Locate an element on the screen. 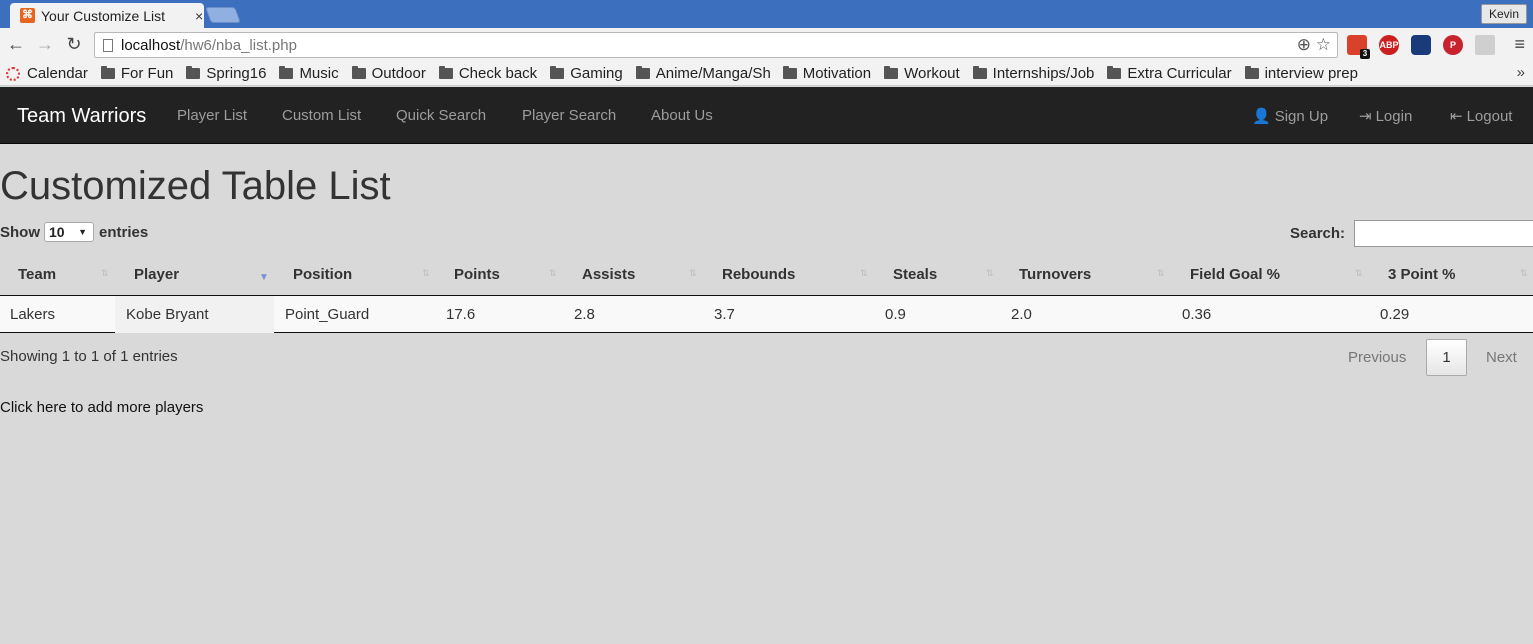 Image resolution: width=1533 pixels, height=644 pixels. bookmark-folder: Anime/Manga/Sh is located at coordinates (702, 73).